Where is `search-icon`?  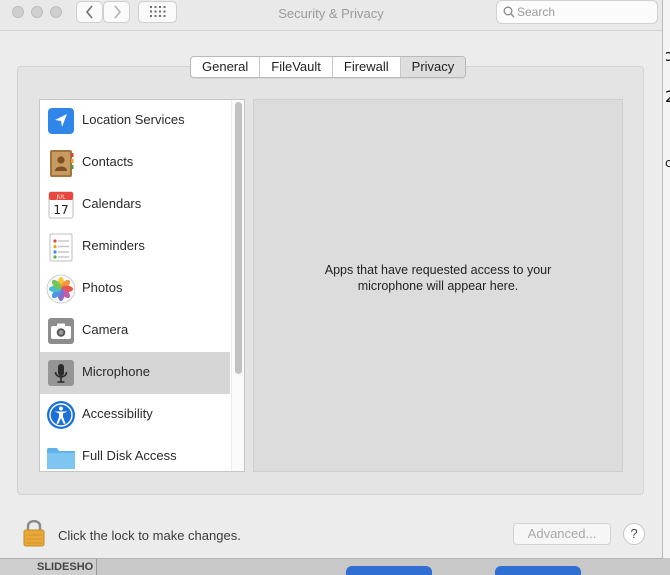 search-icon is located at coordinates (509, 12).